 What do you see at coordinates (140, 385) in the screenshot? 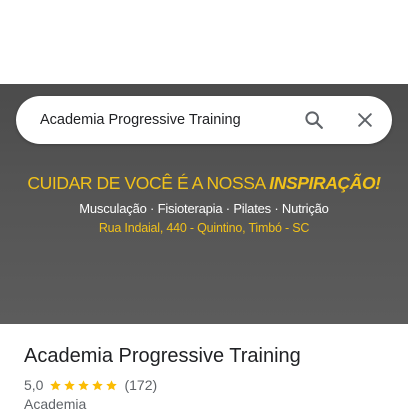
I see `review-count-link: (172)` at bounding box center [140, 385].